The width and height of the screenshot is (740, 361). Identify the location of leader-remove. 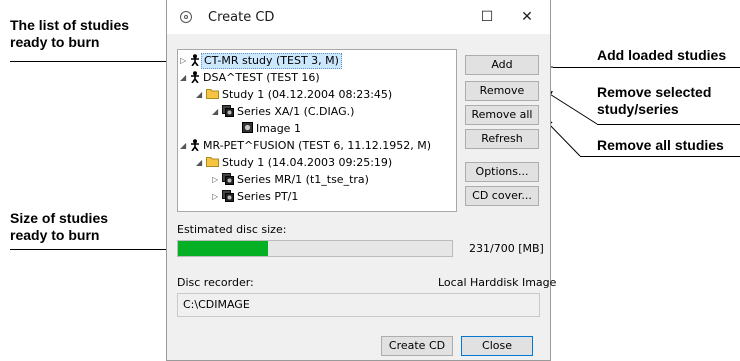
(571, 107).